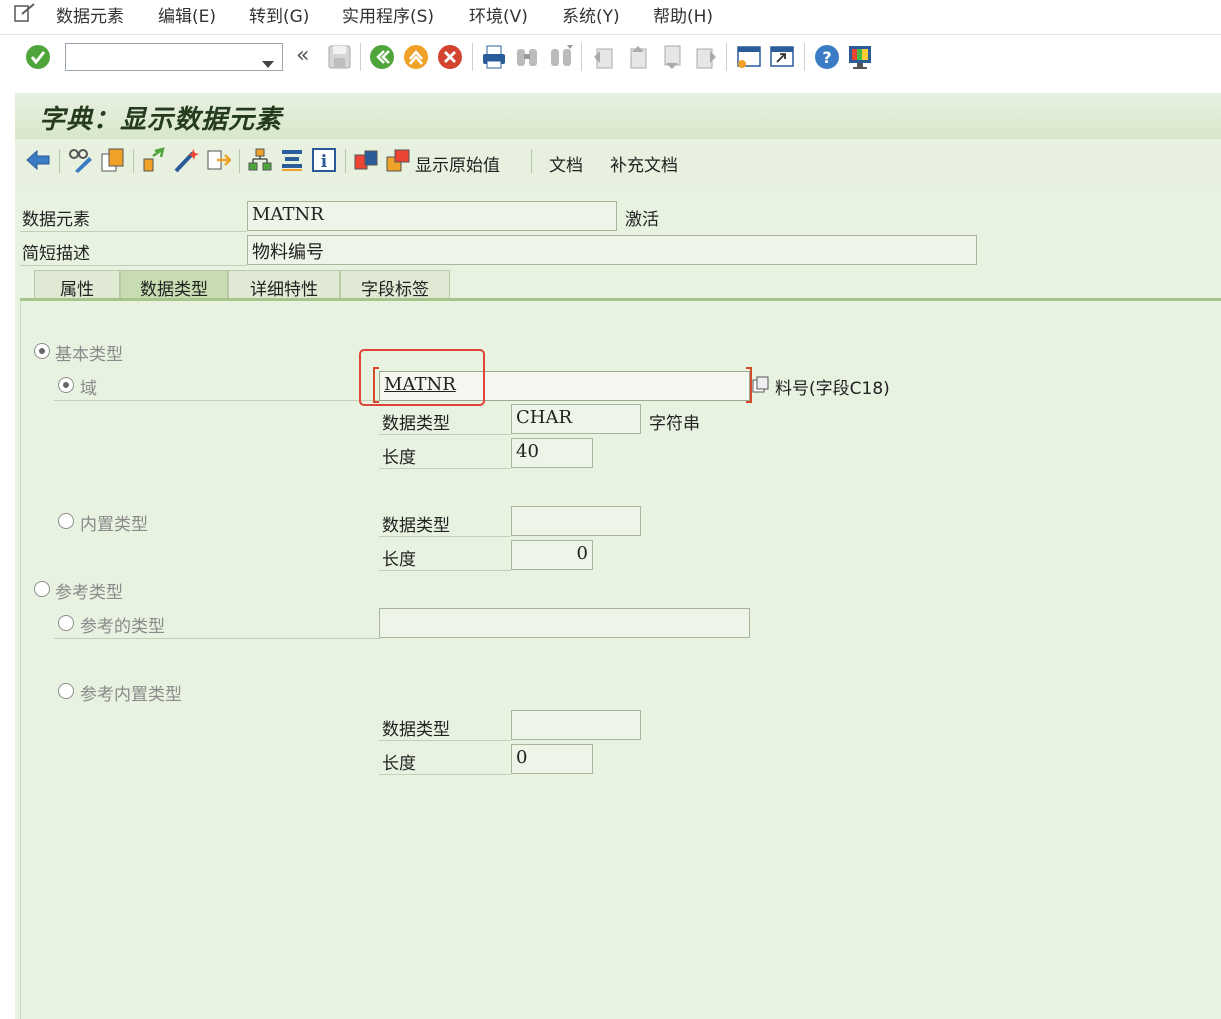  What do you see at coordinates (527, 57) in the screenshot?
I see `find-icon` at bounding box center [527, 57].